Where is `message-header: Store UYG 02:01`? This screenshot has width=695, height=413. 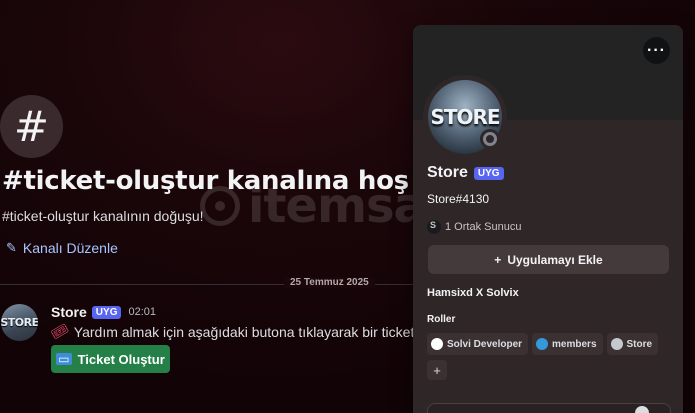
message-header: Store UYG 02:01 is located at coordinates (103, 312).